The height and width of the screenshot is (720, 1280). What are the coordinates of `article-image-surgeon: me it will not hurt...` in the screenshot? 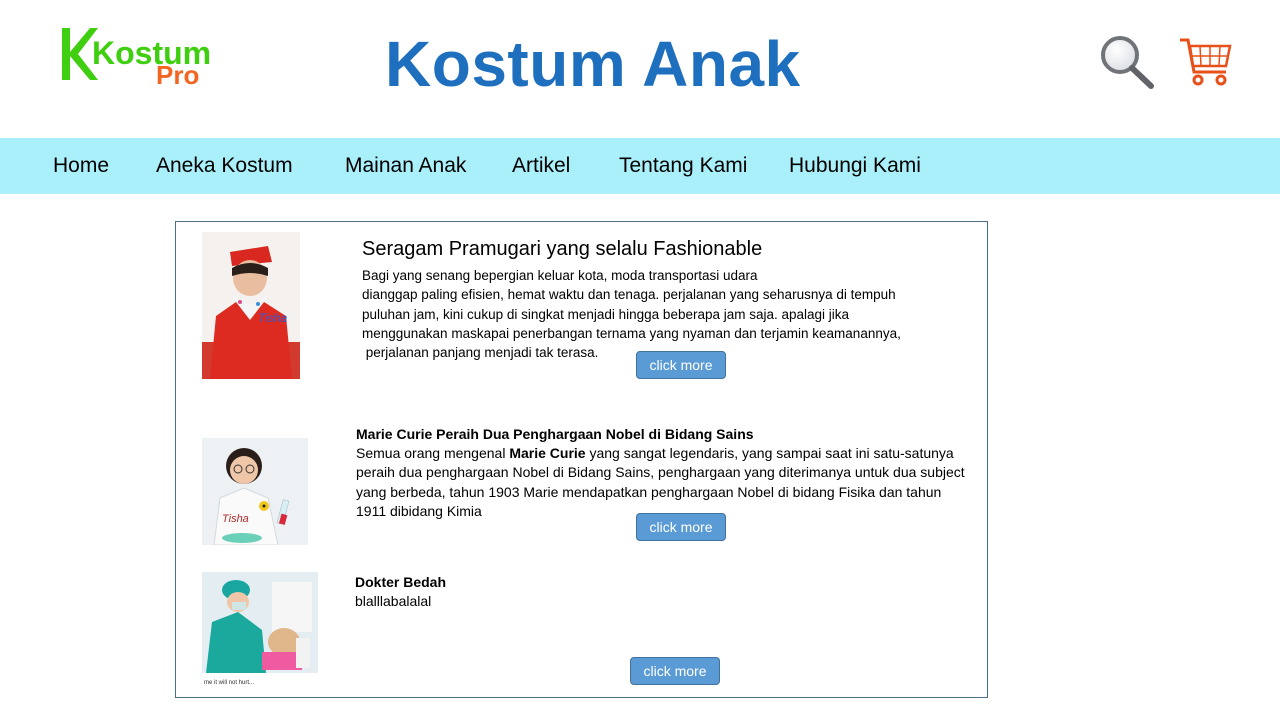 It's located at (260, 629).